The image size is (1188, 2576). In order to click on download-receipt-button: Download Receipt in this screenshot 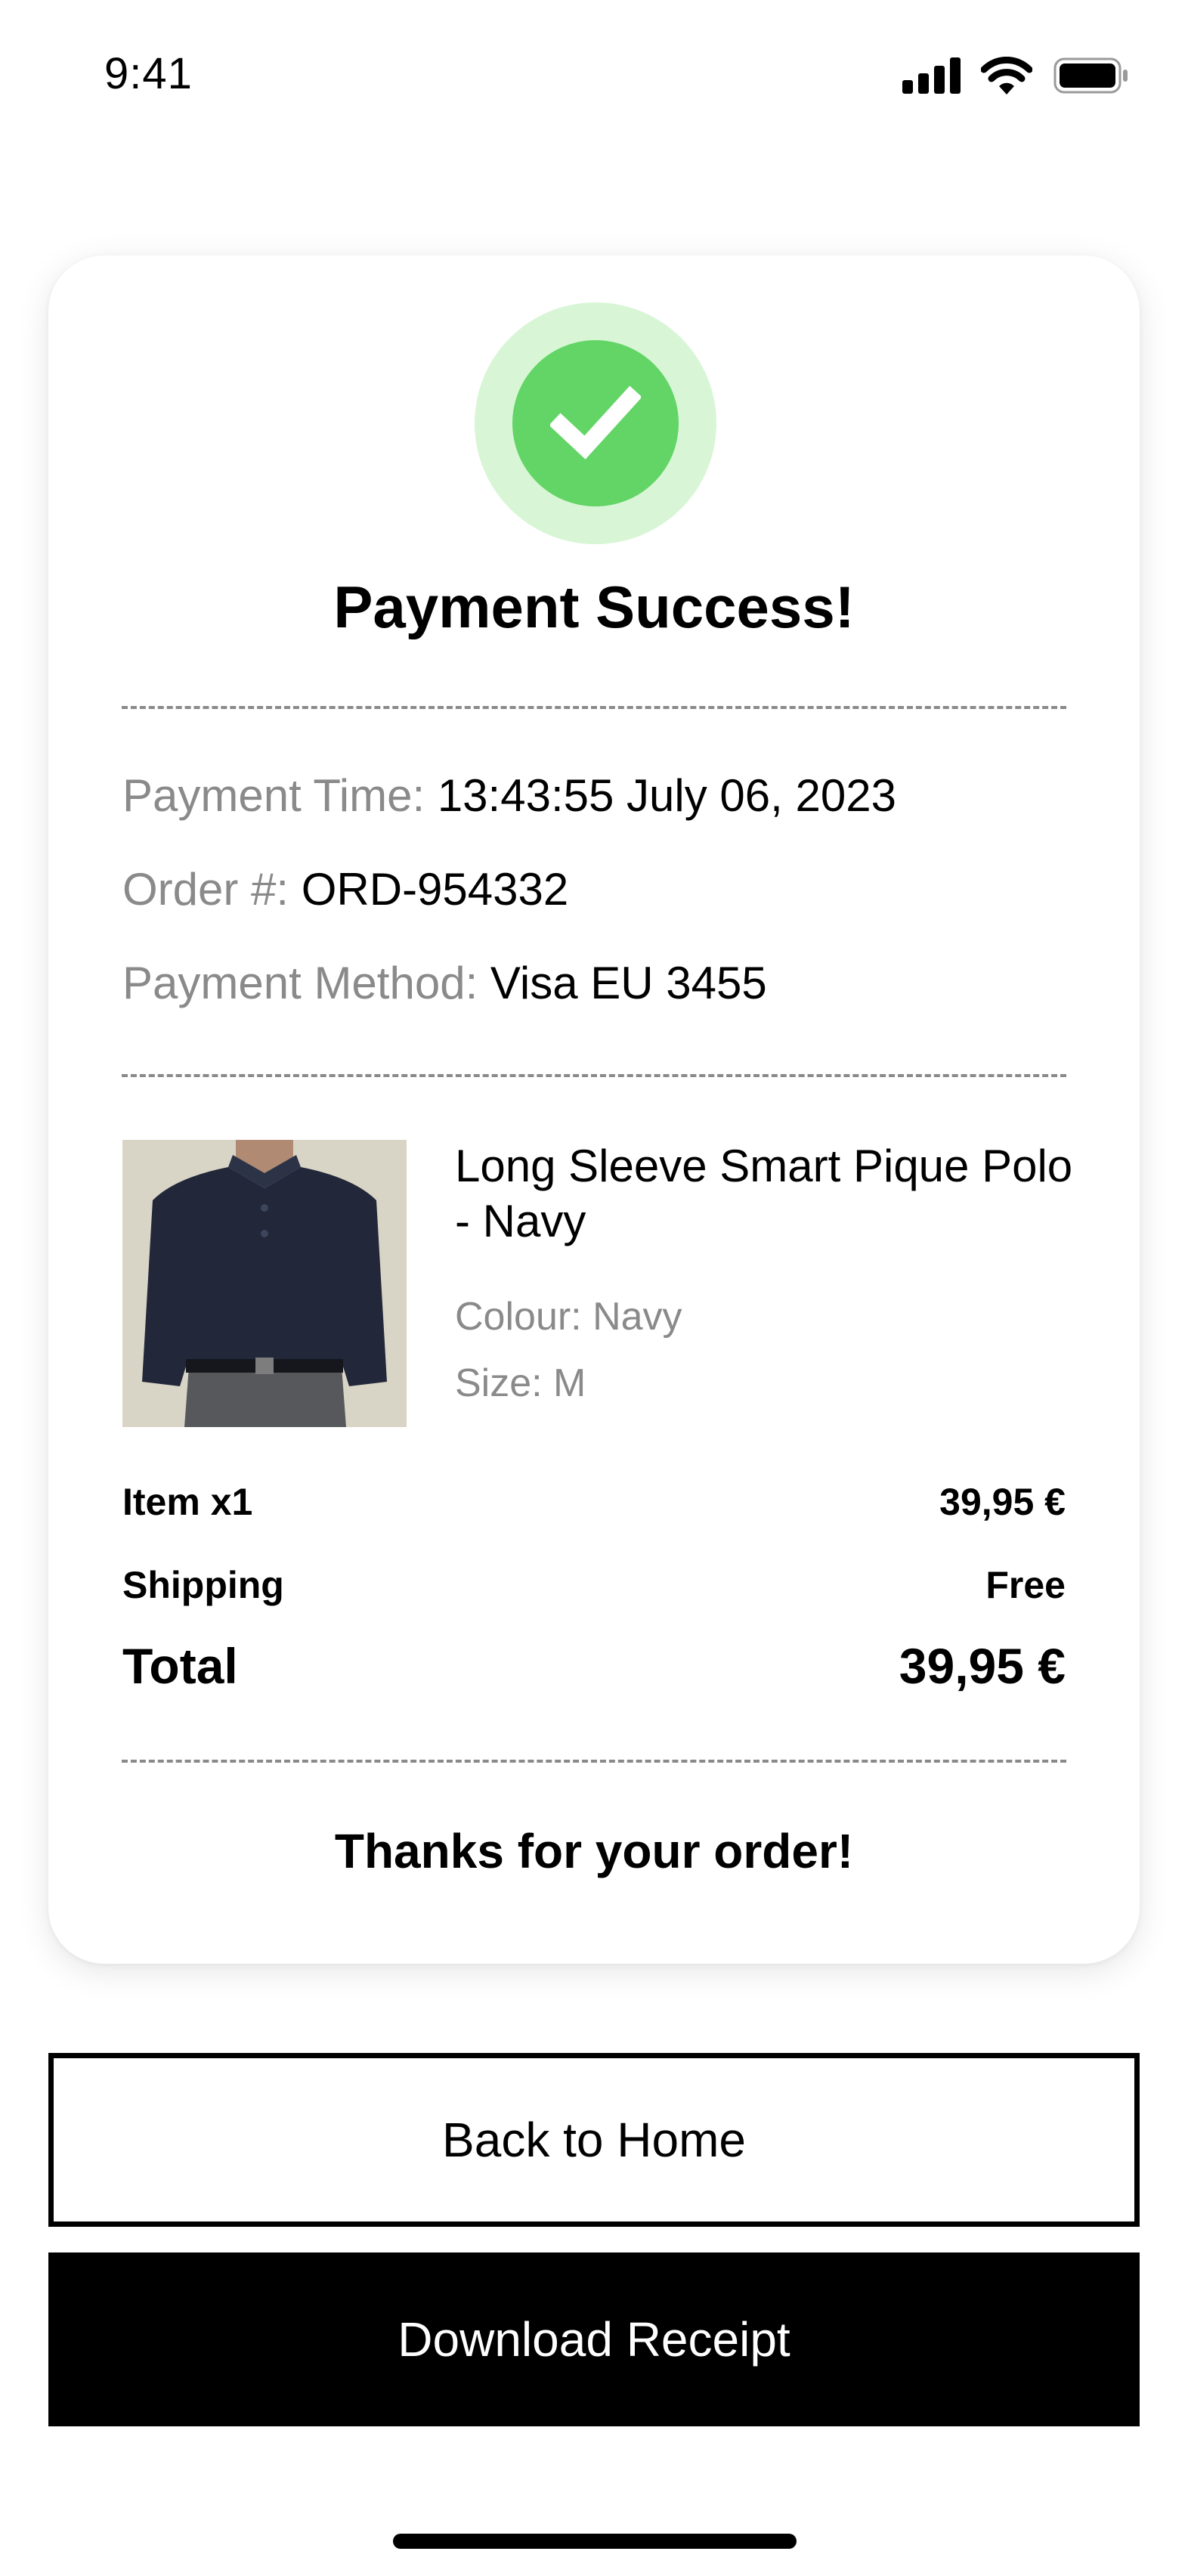, I will do `click(594, 2339)`.